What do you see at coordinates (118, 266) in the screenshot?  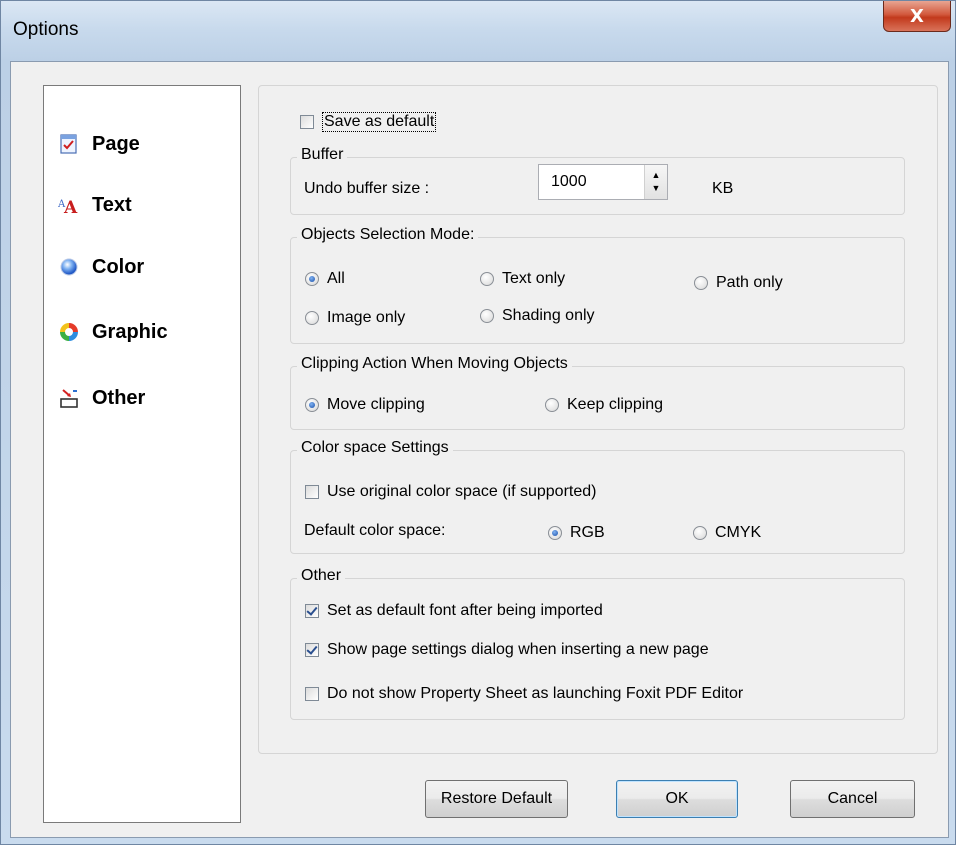 I see `nav-item-label: Color` at bounding box center [118, 266].